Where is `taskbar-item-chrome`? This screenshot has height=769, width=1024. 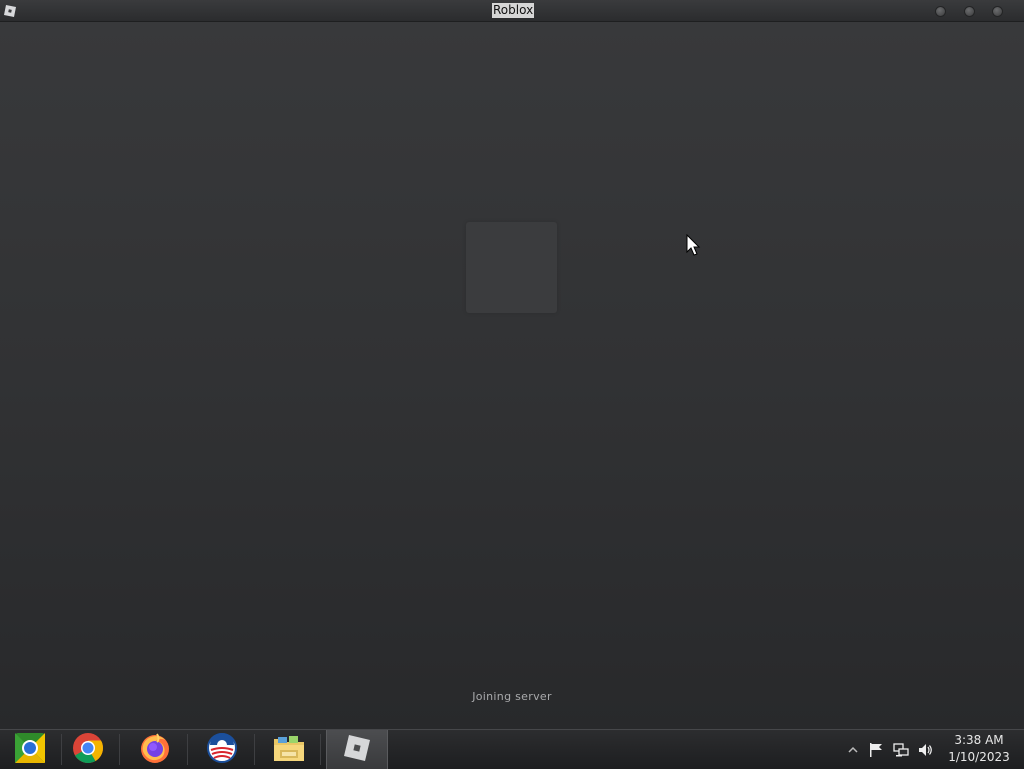 taskbar-item-chrome is located at coordinates (88, 749).